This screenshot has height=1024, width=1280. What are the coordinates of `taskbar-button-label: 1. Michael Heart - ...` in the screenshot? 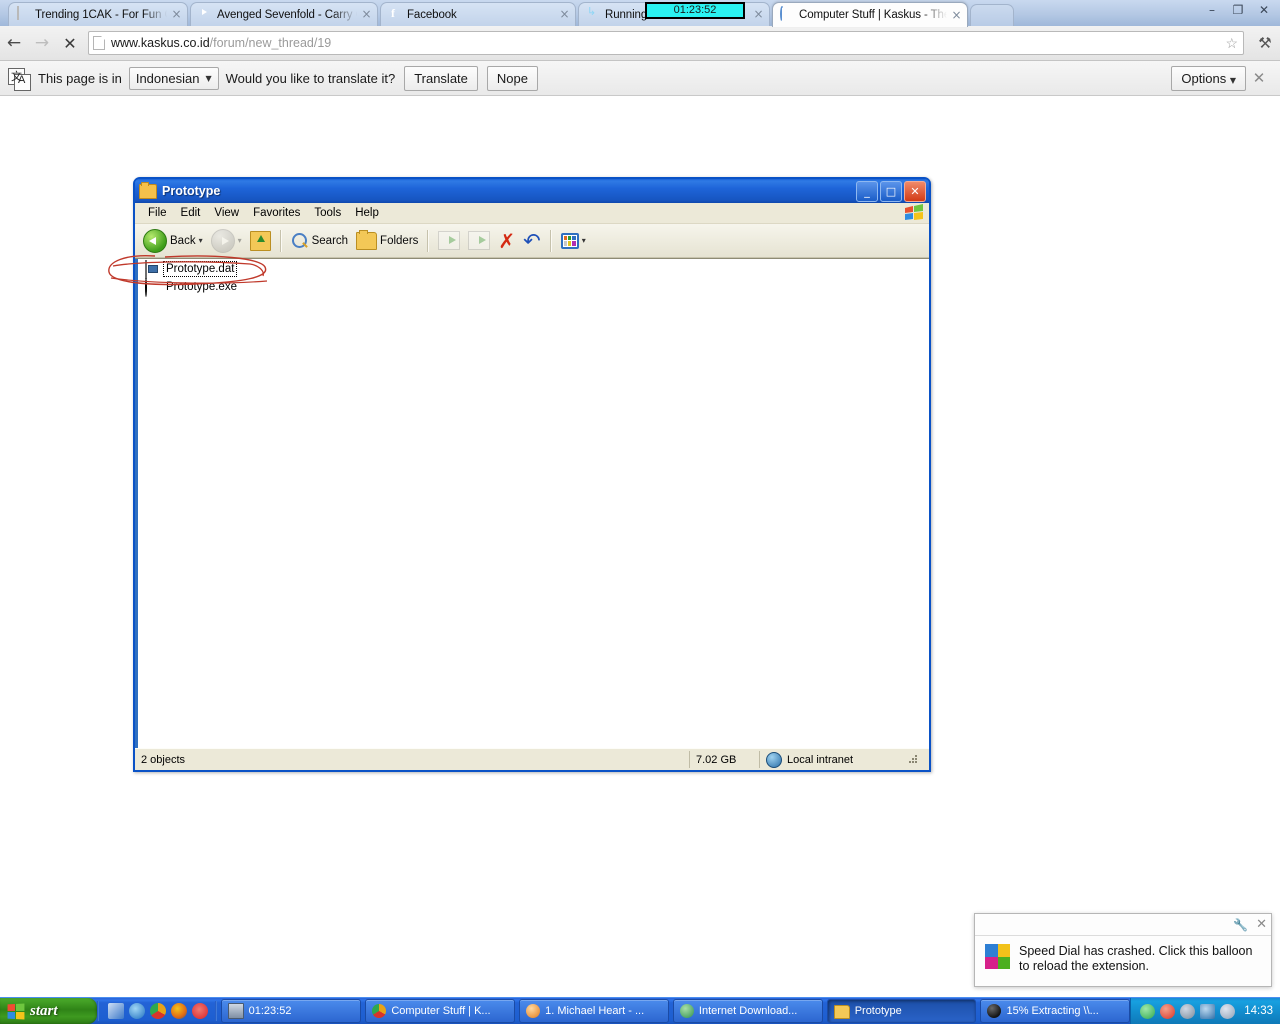 It's located at (595, 1011).